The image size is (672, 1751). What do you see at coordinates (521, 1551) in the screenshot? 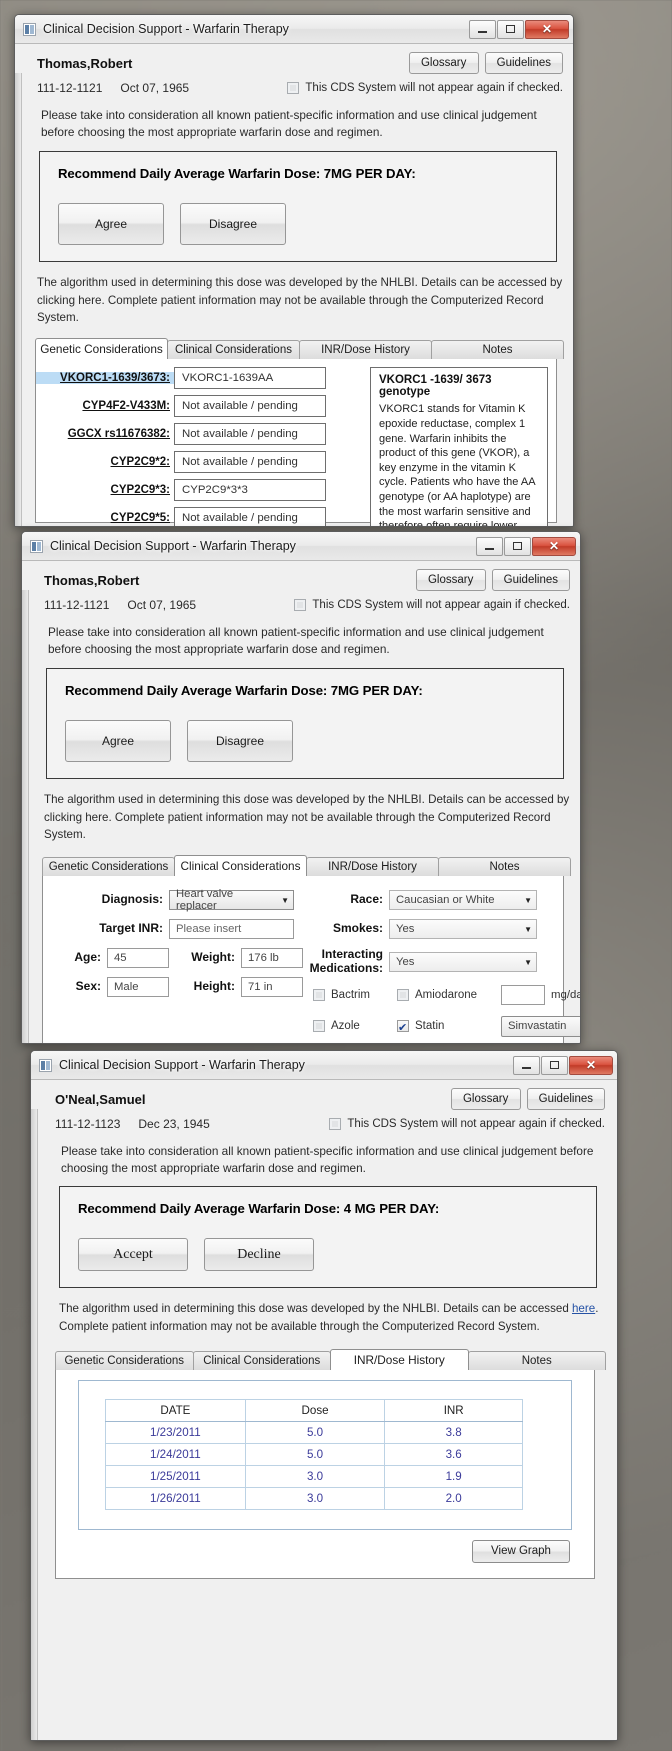
I see `view-graph-button: View Graph` at bounding box center [521, 1551].